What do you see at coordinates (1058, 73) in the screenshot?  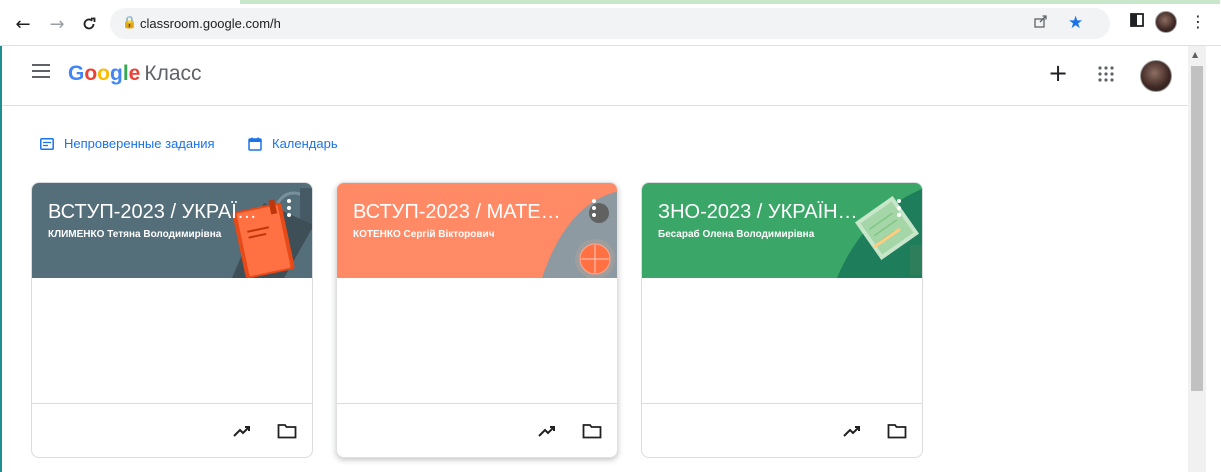 I see `plus-icon: +` at bounding box center [1058, 73].